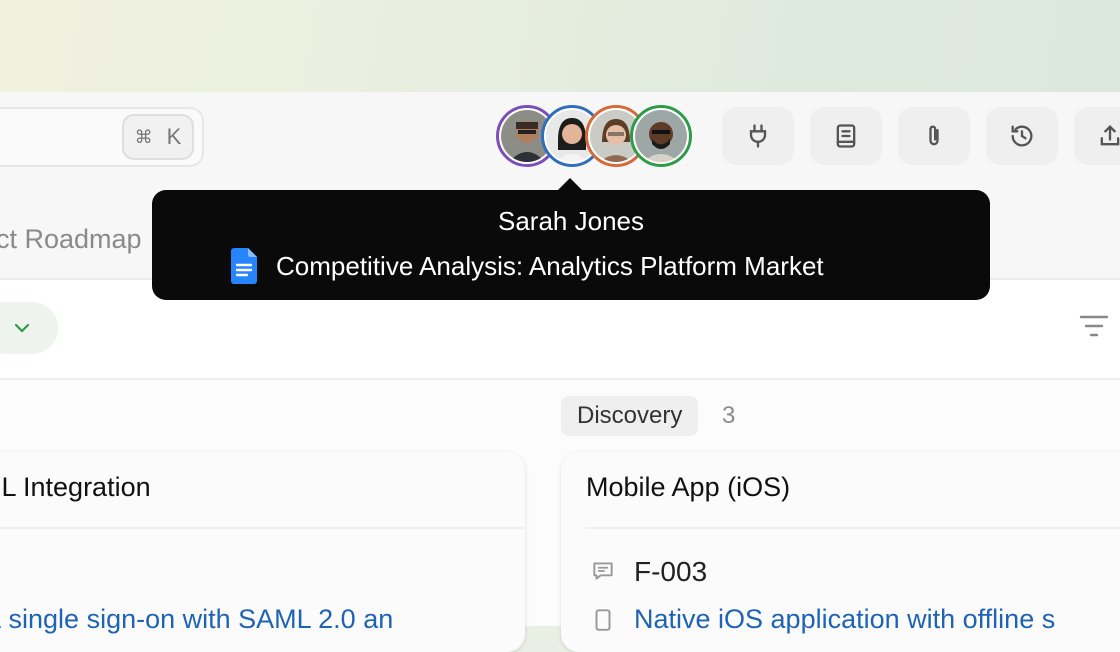 The width and height of the screenshot is (1120, 652). What do you see at coordinates (596, 136) in the screenshot?
I see `collaborator-avatars` at bounding box center [596, 136].